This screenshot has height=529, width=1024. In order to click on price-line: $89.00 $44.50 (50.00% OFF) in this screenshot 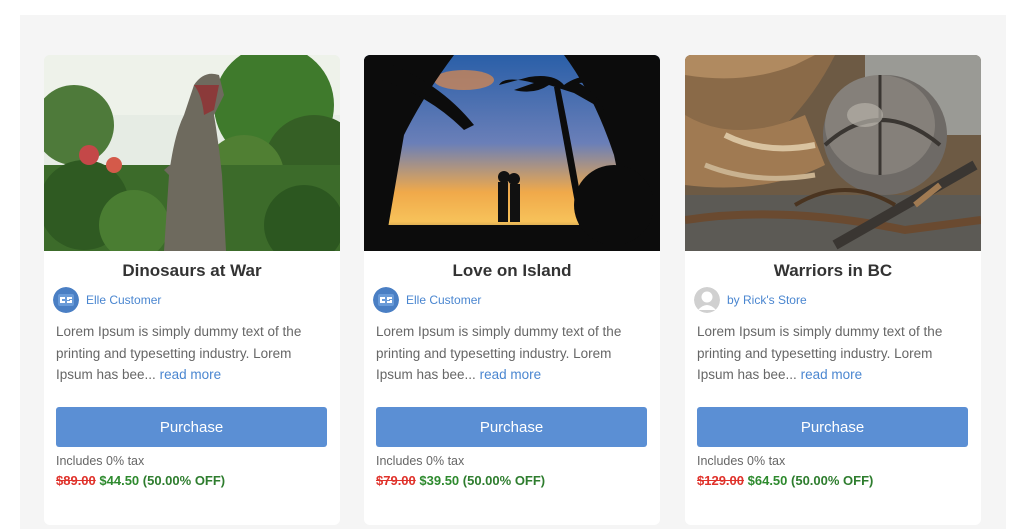, I will do `click(140, 480)`.